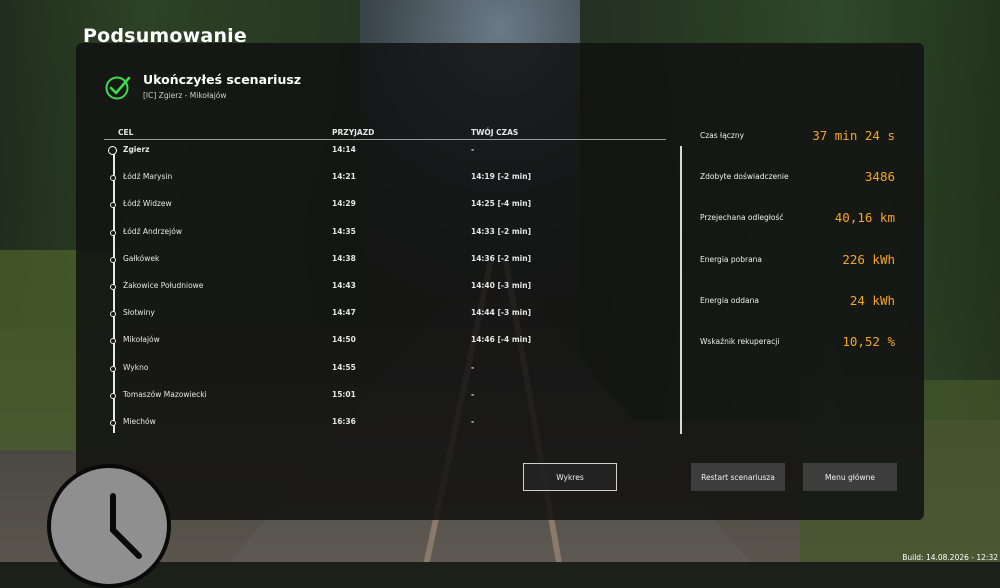  Describe the element at coordinates (344, 367) in the screenshot. I see `cell-arrival: 14:55` at that location.